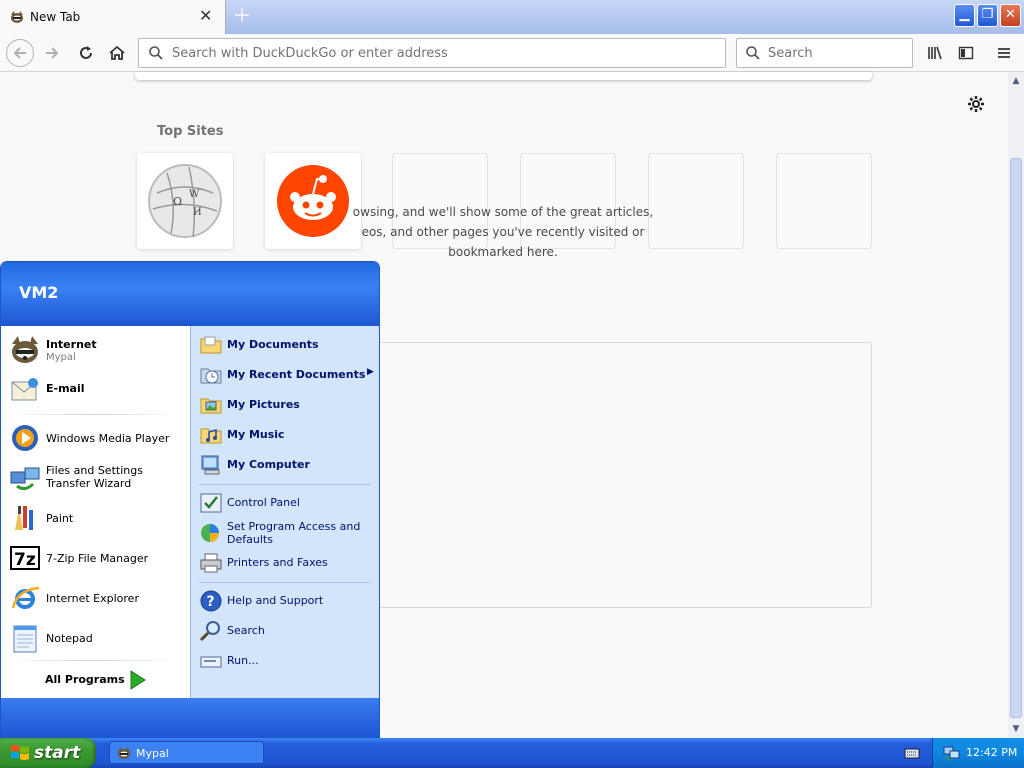 This screenshot has width=1024, height=768. What do you see at coordinates (1016, 438) in the screenshot?
I see `scrollbar-thumb` at bounding box center [1016, 438].